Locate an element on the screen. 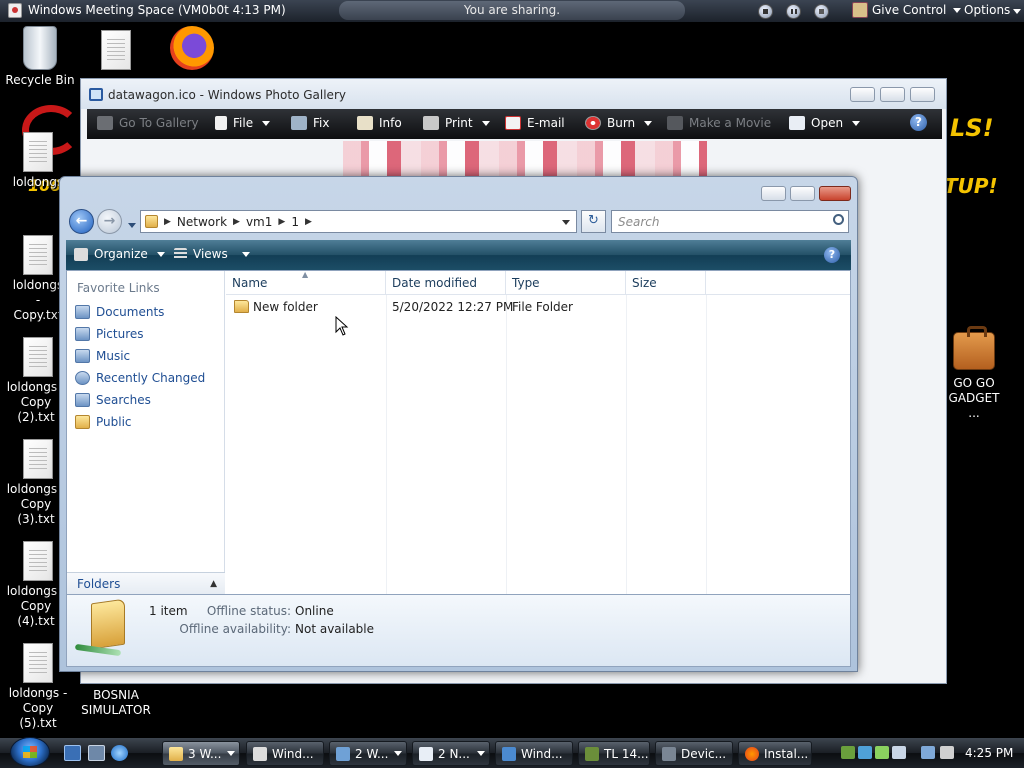  open-label: Open is located at coordinates (827, 123).